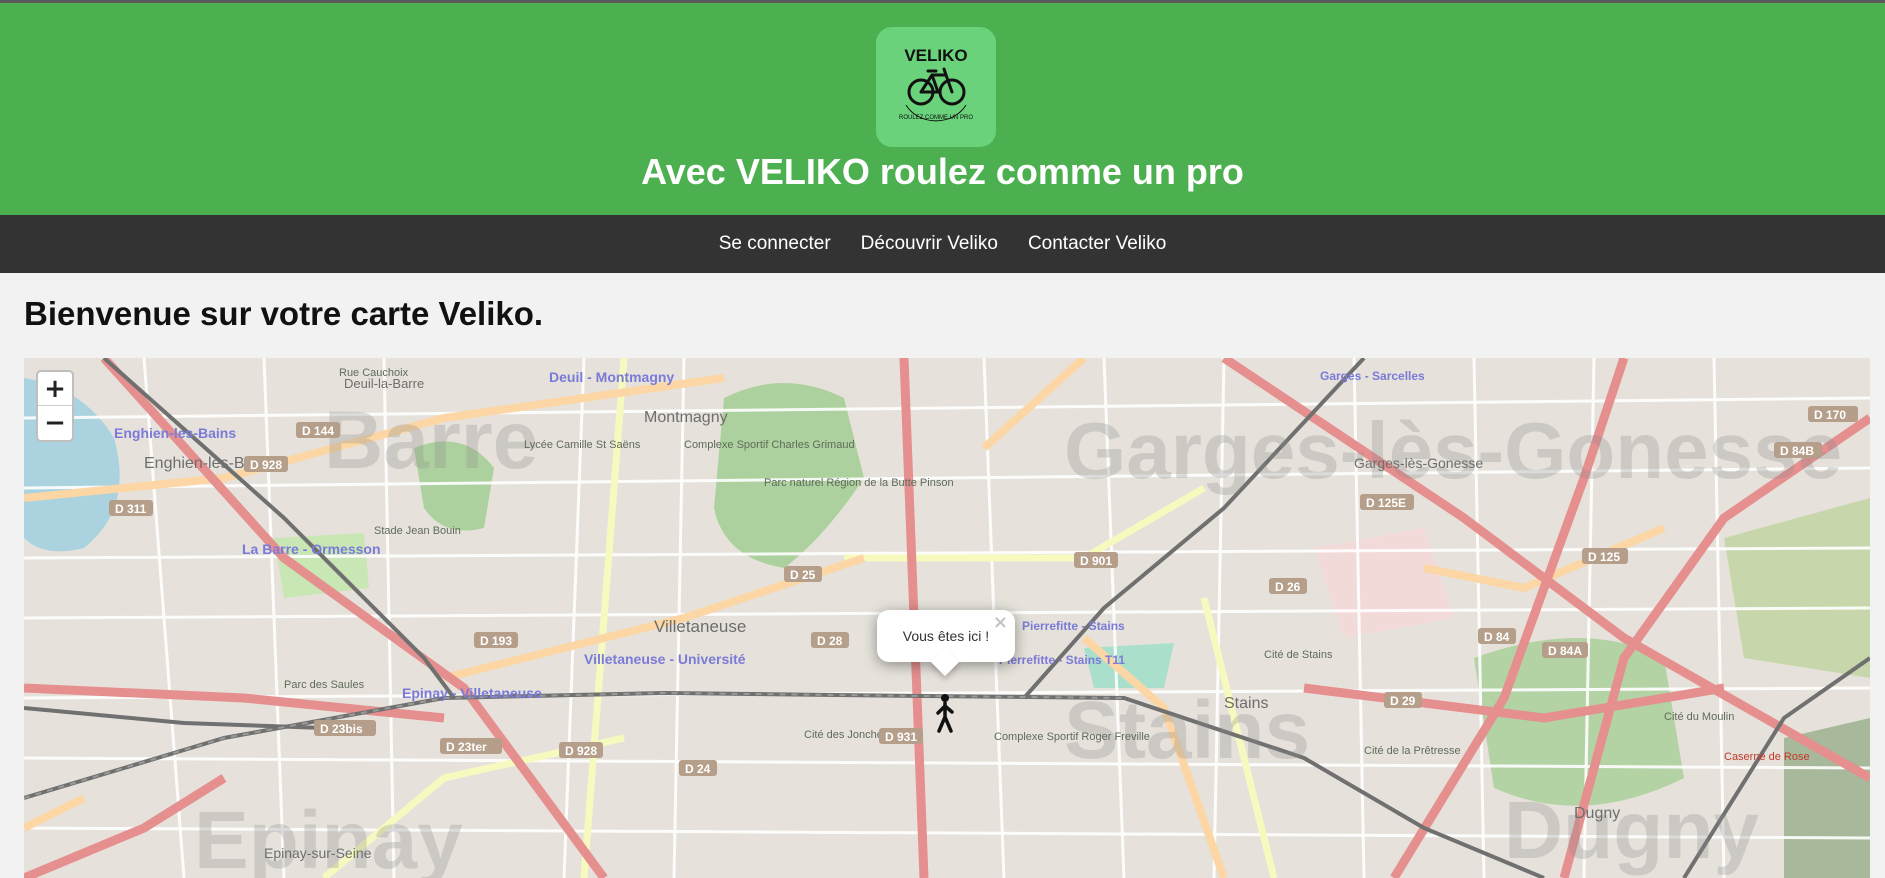  What do you see at coordinates (700, 626) in the screenshot?
I see `map-label-villetaneuse: Villetaneuse` at bounding box center [700, 626].